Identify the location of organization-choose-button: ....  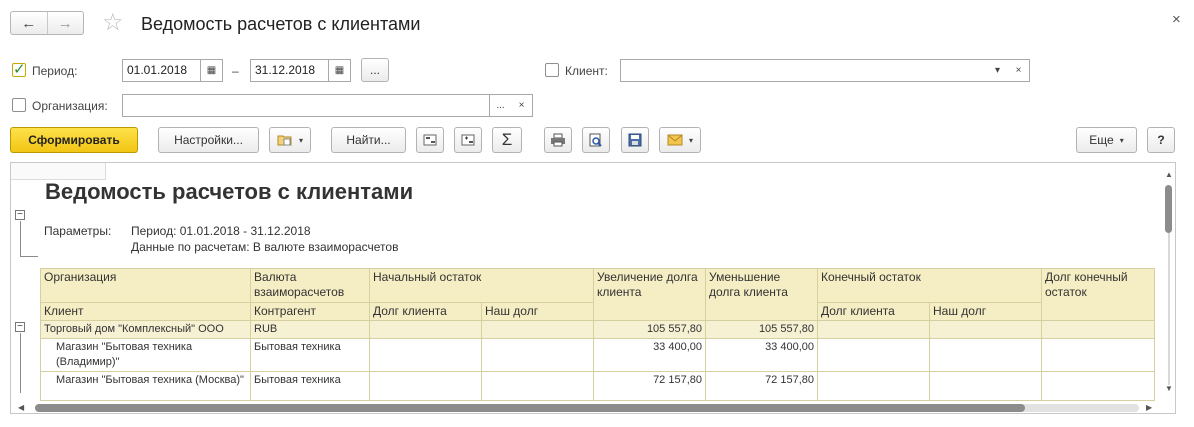
(501, 105).